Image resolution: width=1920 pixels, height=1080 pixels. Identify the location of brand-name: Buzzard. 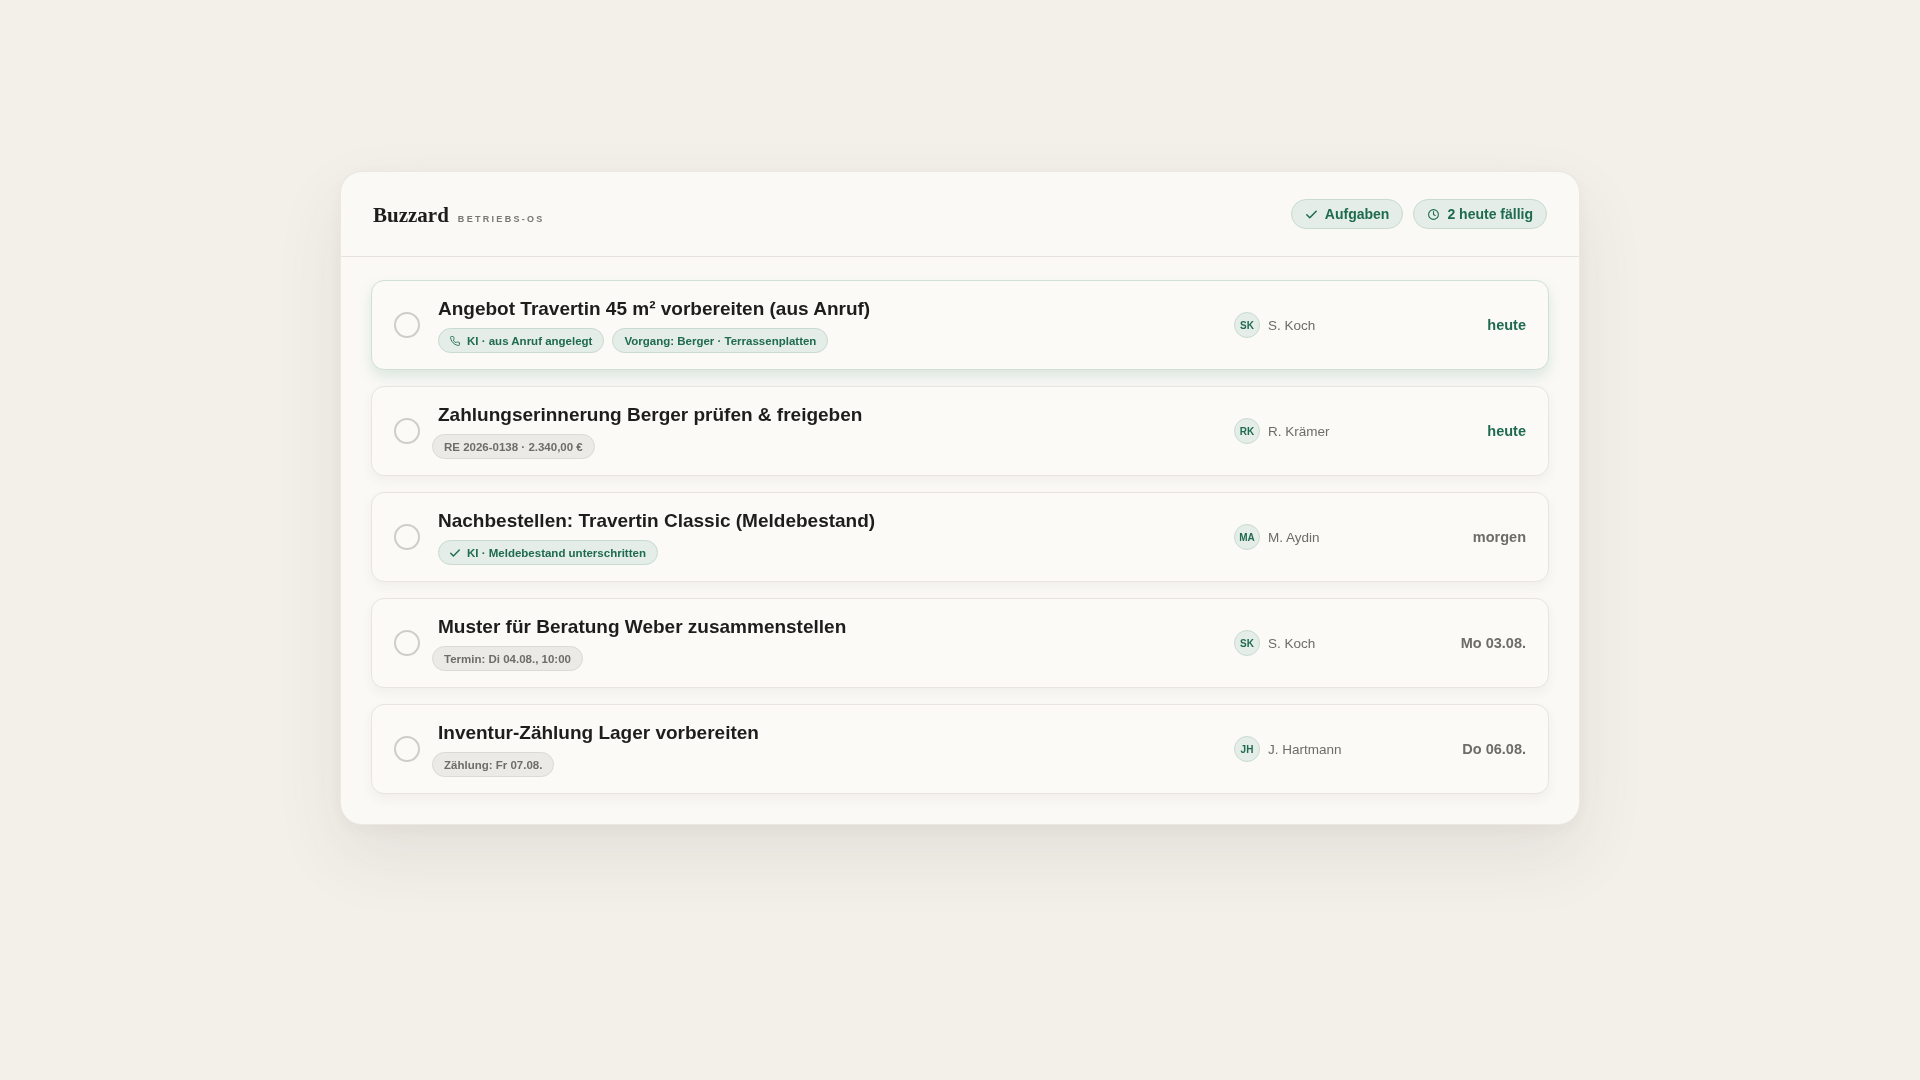
(411, 215).